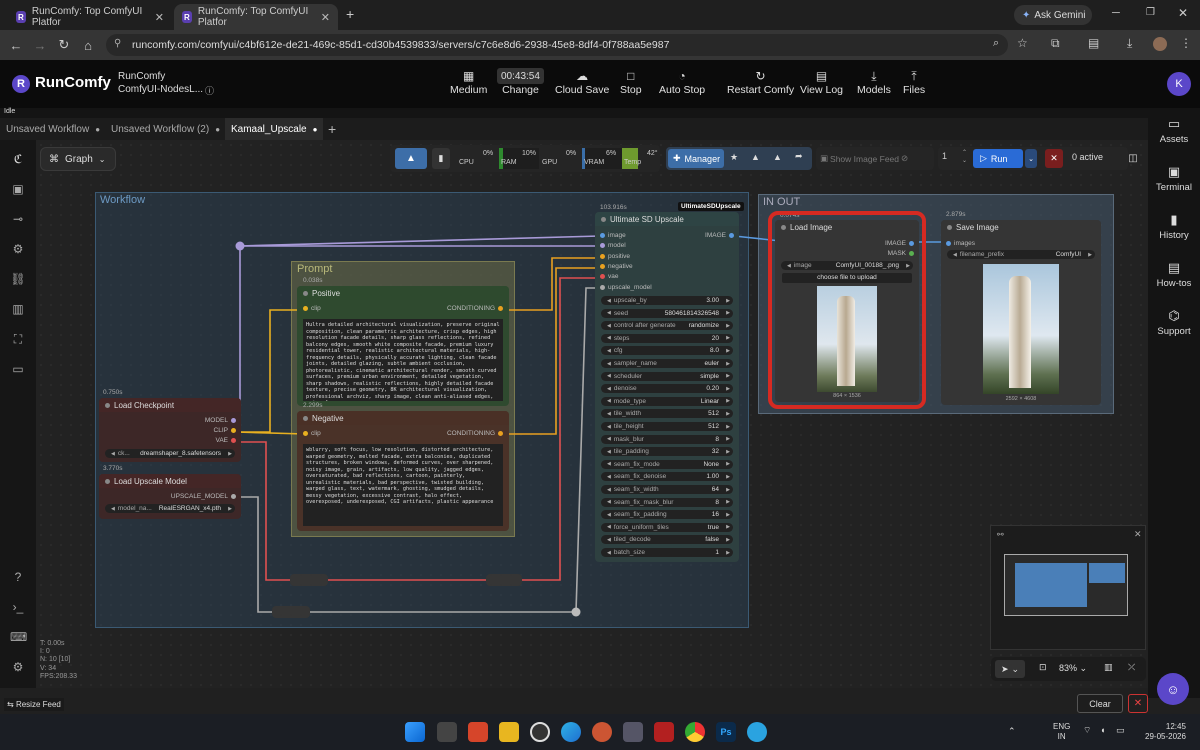 The width and height of the screenshot is (1200, 750). I want to click on usd-widget-tile-height: tile_height 512, so click(667, 426).